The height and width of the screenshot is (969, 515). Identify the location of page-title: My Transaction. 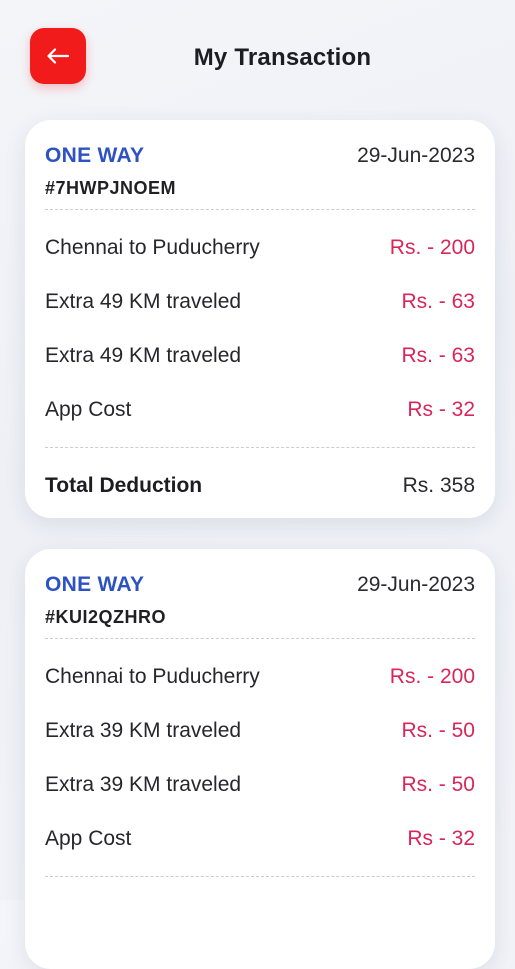
(282, 57).